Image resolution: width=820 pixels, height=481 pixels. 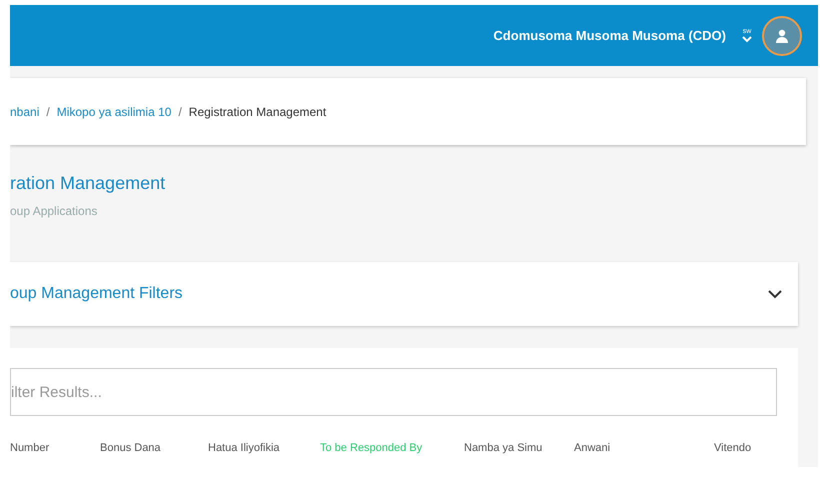 What do you see at coordinates (372, 448) in the screenshot?
I see `column-header: To be Responded By` at bounding box center [372, 448].